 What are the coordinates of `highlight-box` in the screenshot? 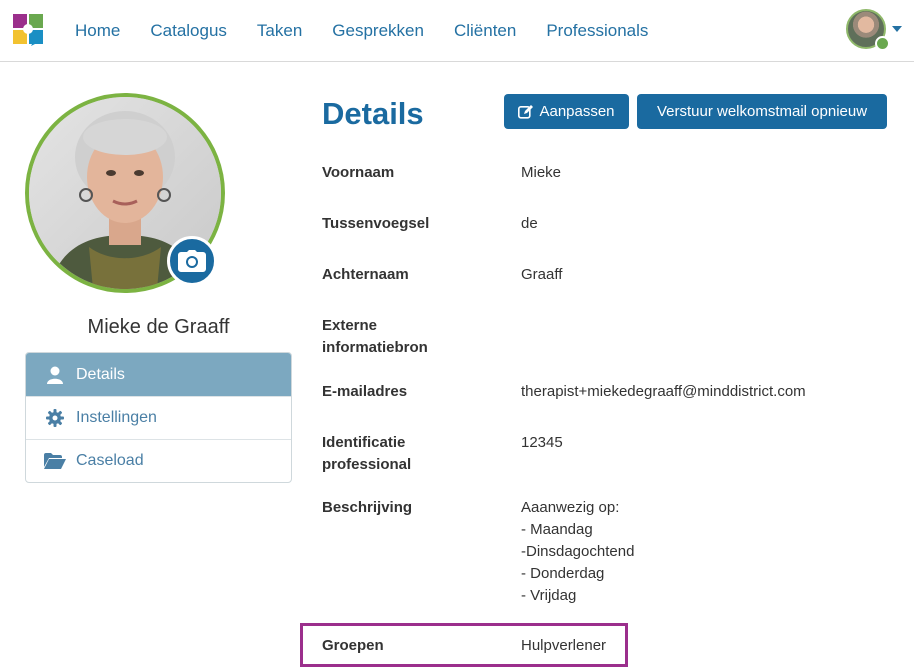 It's located at (464, 645).